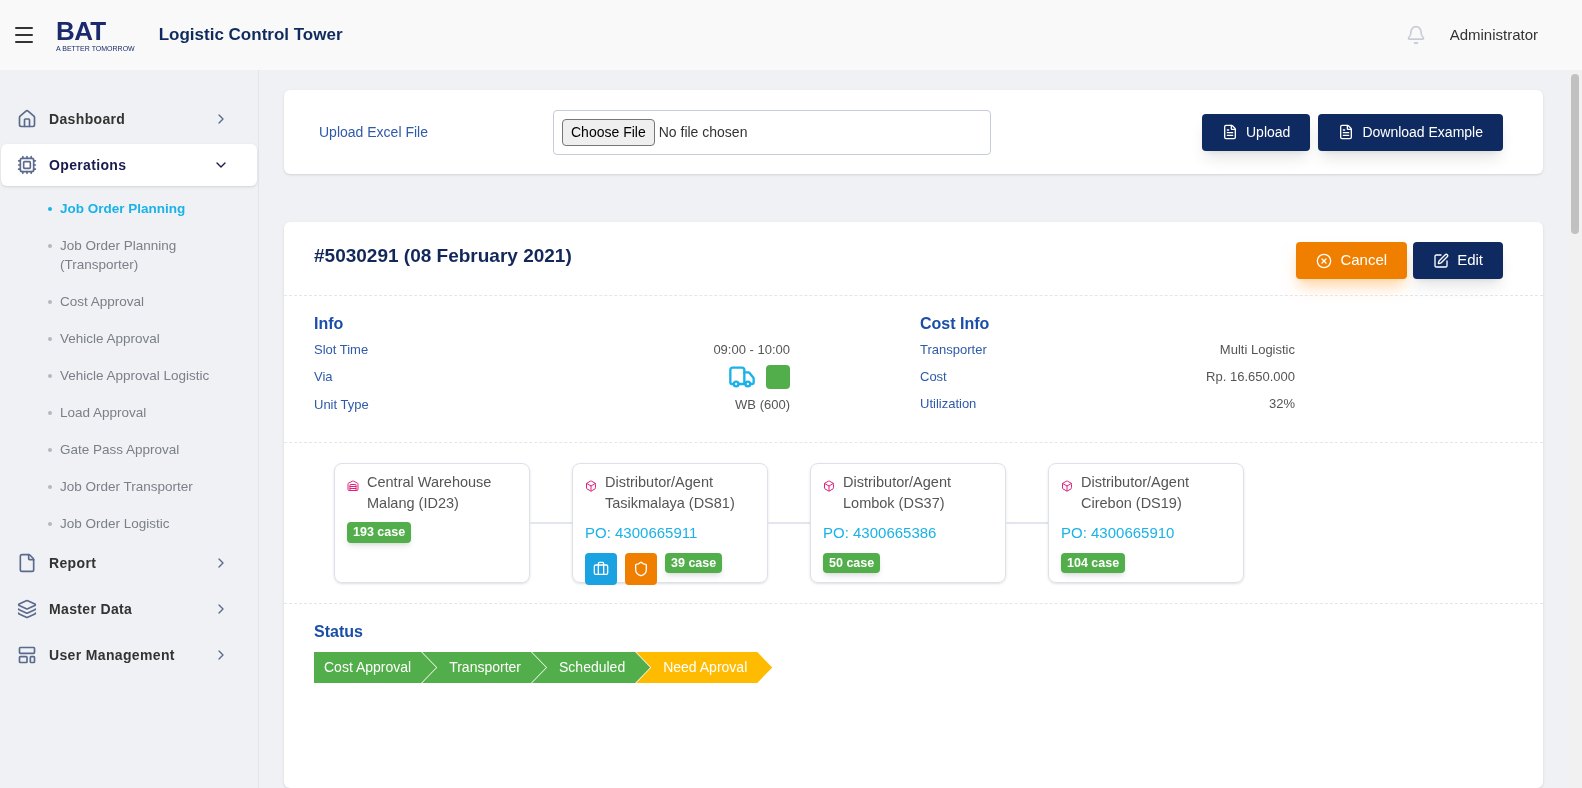  What do you see at coordinates (670, 523) in the screenshot?
I see `route-node-card: Distributor/Agent Tasikmalaya (DS81) PO: 4300665911 39 case` at bounding box center [670, 523].